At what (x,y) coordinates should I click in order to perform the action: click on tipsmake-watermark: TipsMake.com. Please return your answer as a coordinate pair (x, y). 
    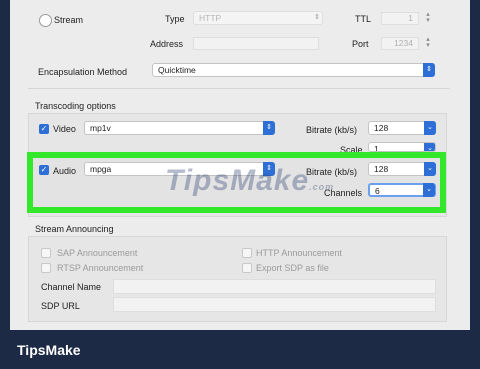
    Looking at the image, I should click on (249, 181).